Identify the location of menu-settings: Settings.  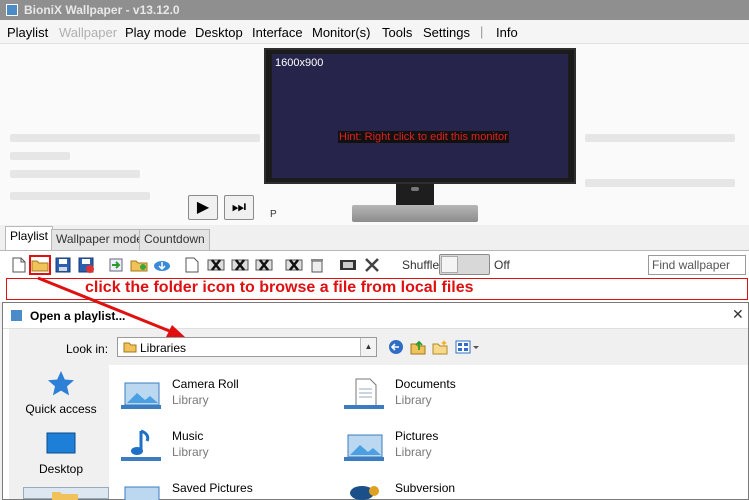
(446, 32).